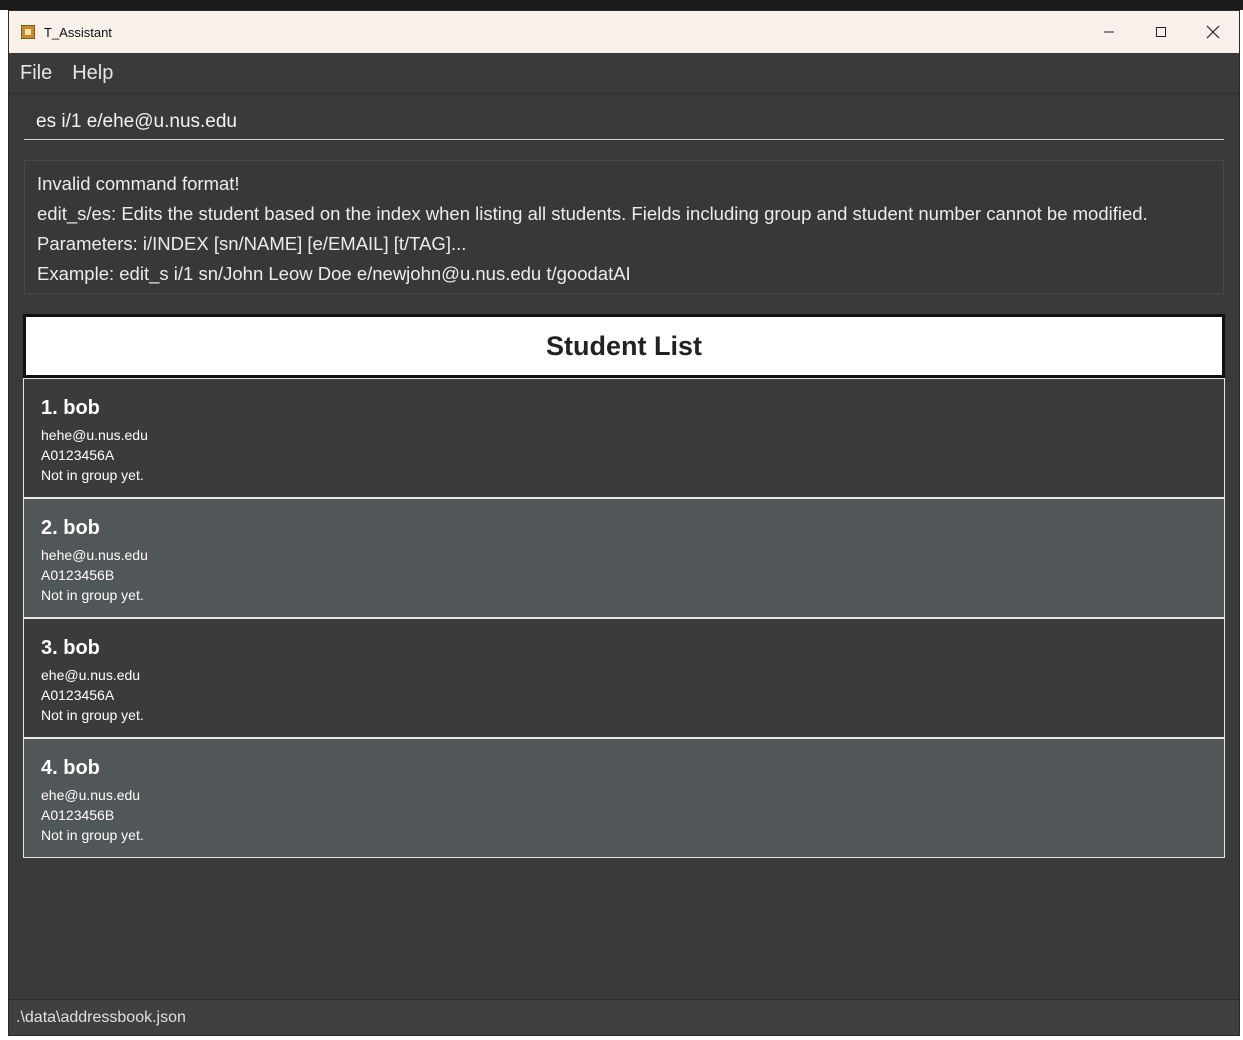  I want to click on data-file-path: .\data\addressbook.json, so click(101, 1017).